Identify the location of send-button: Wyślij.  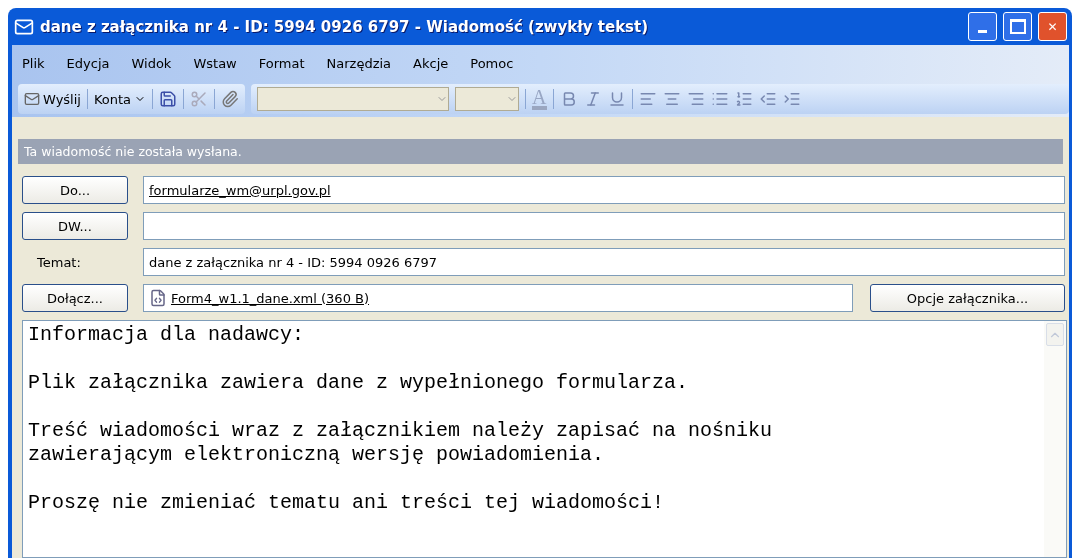
(52, 99).